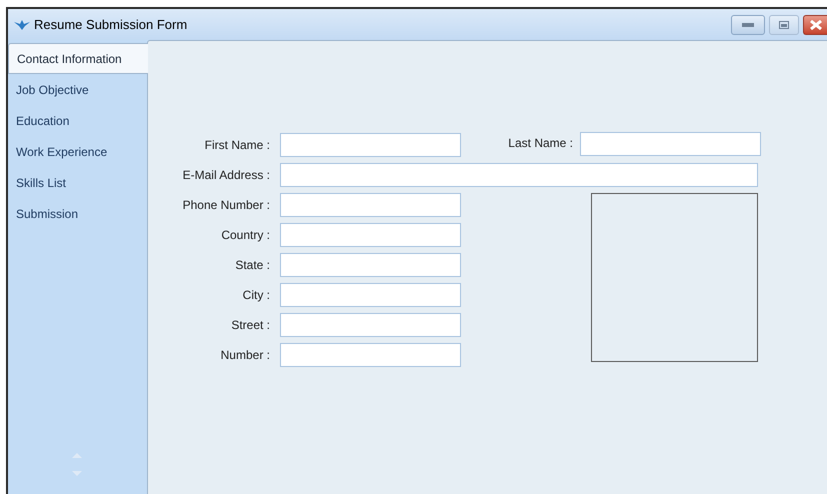 Image resolution: width=827 pixels, height=494 pixels. Describe the element at coordinates (78, 58) in the screenshot. I see `sidebar-tab: Contact Information` at that location.